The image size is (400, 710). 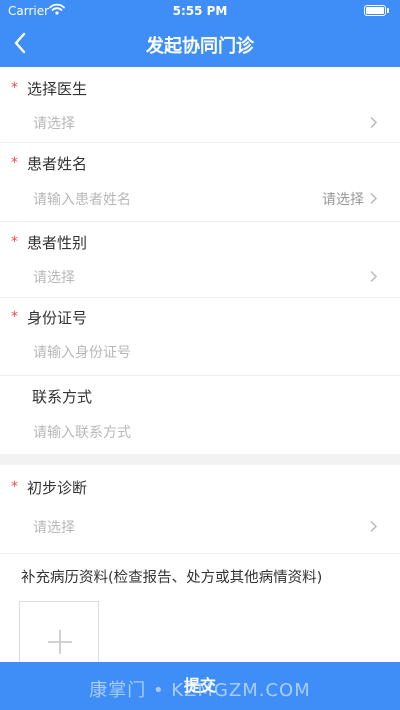 What do you see at coordinates (200, 46) in the screenshot?
I see `page-title: 发起协同门诊` at bounding box center [200, 46].